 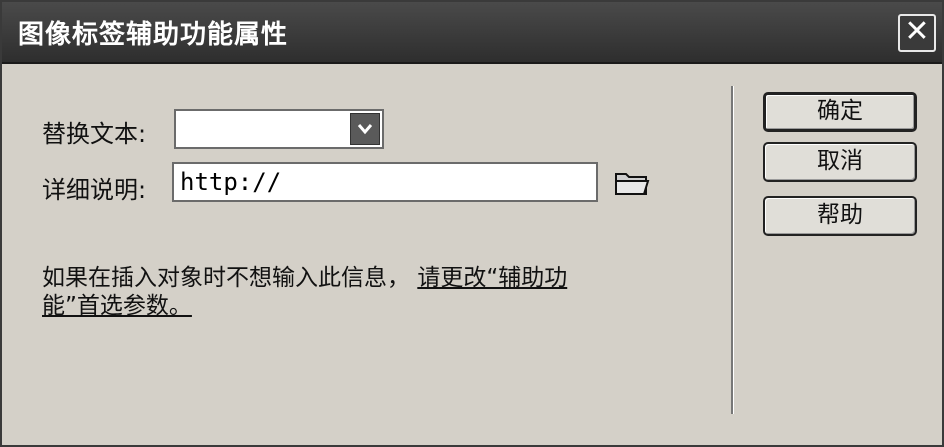 I want to click on preferences-note: 如果在插入对象时不想输入此信息， 请更改“辅助功 能”首选参数。, so click(x=342, y=292).